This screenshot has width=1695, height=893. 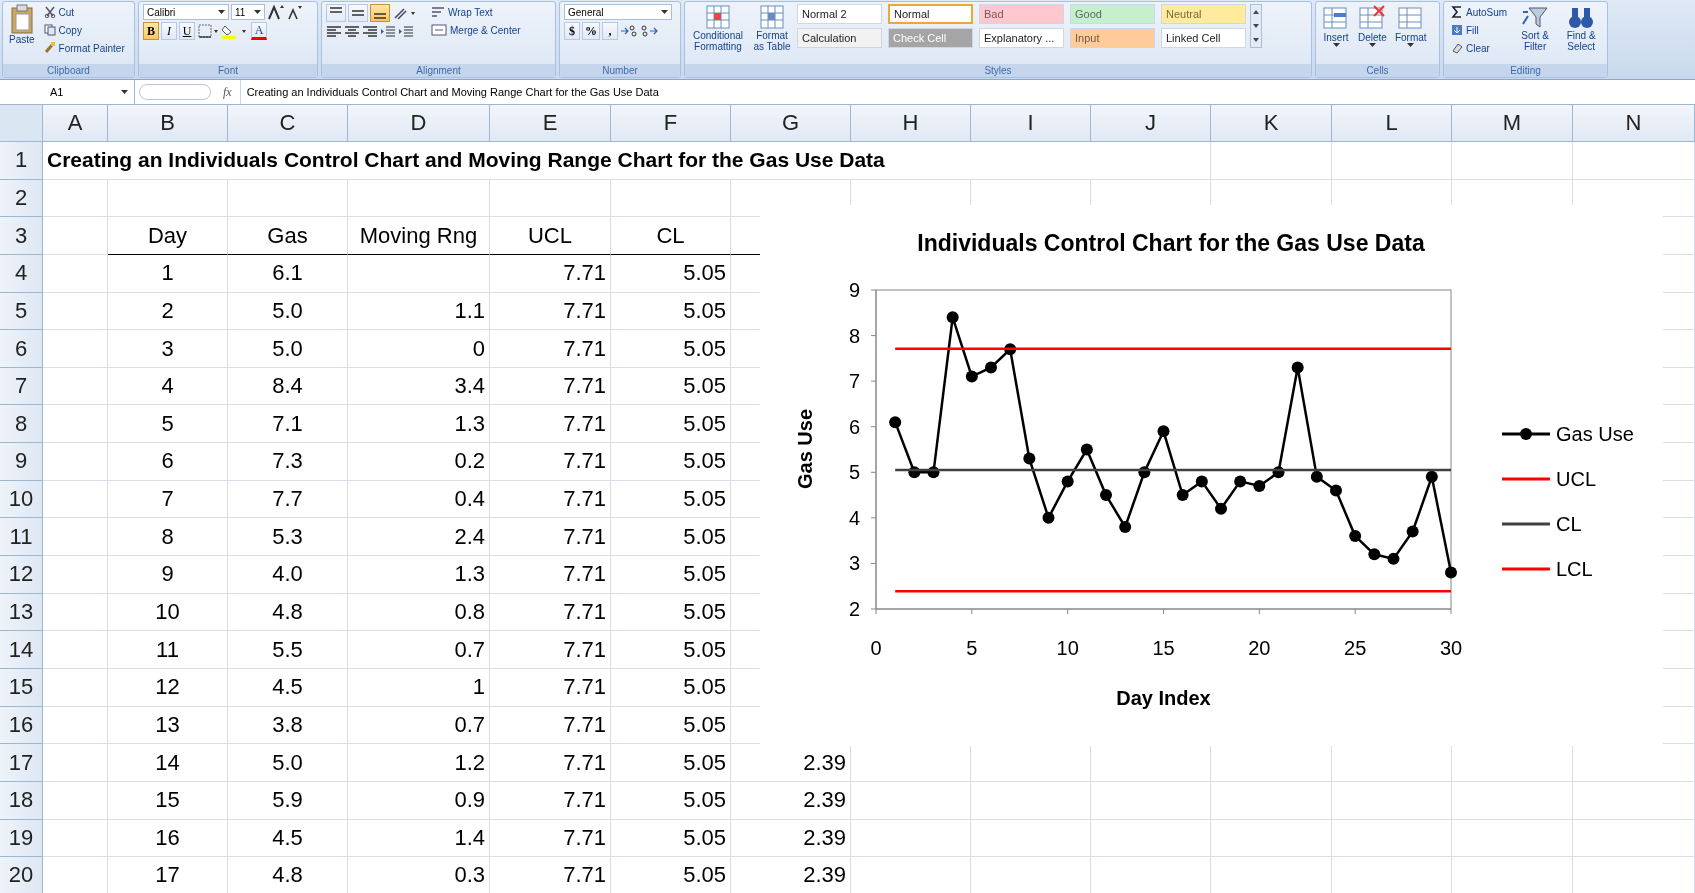 I want to click on gallery-scroll-icon, so click(x=1256, y=26).